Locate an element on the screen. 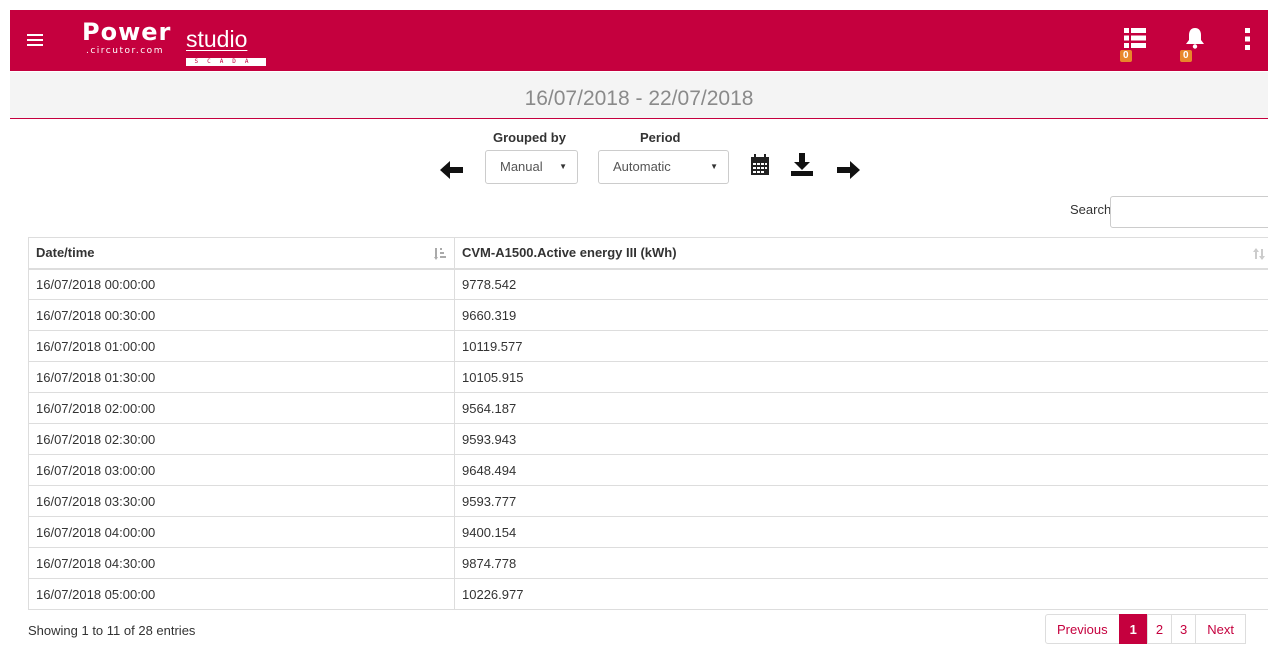  events-list-icon: 0 is located at coordinates (1137, 40).